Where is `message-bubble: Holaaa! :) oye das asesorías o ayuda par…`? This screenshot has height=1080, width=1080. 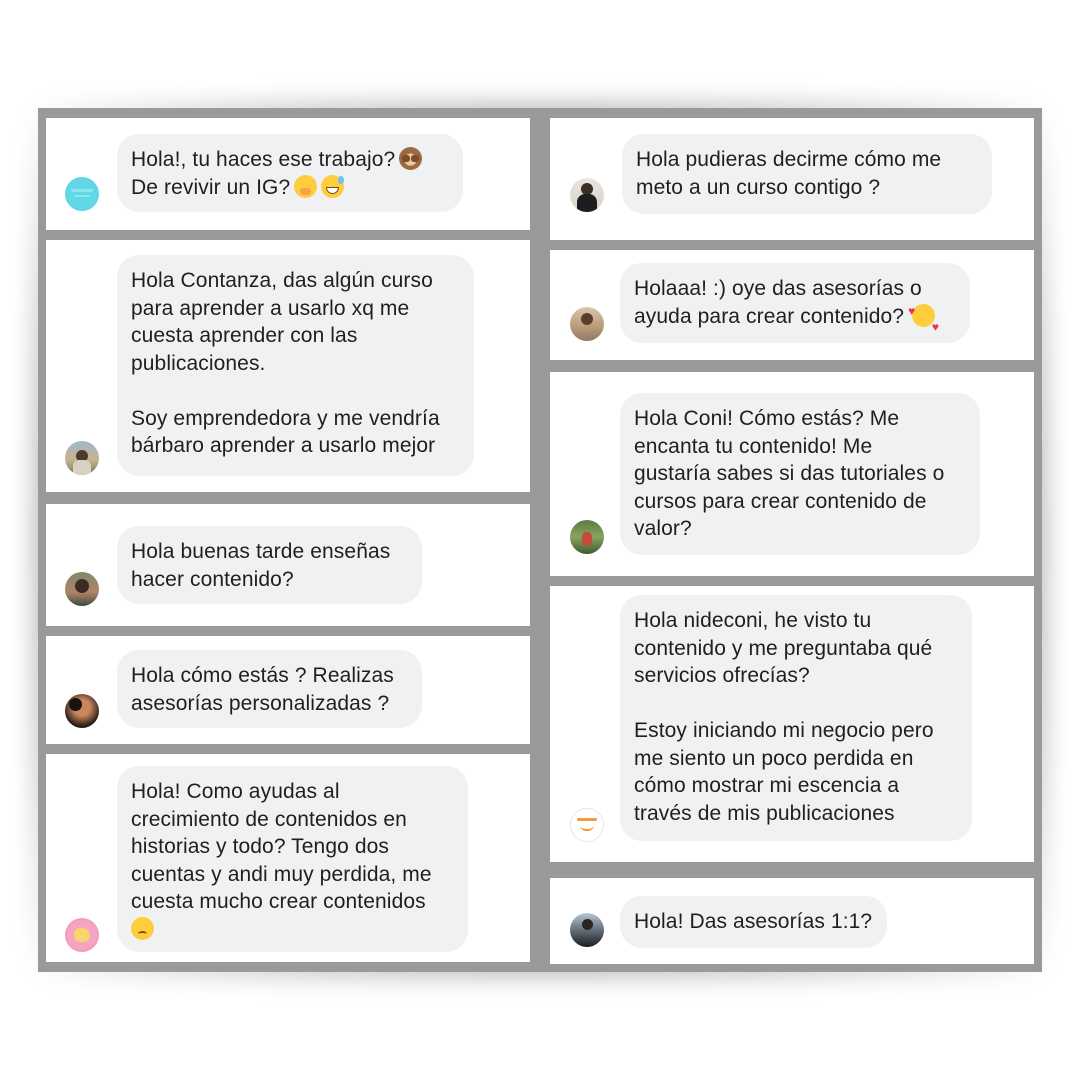 message-bubble: Holaaa! :) oye das asesorías o ayuda par… is located at coordinates (795, 303).